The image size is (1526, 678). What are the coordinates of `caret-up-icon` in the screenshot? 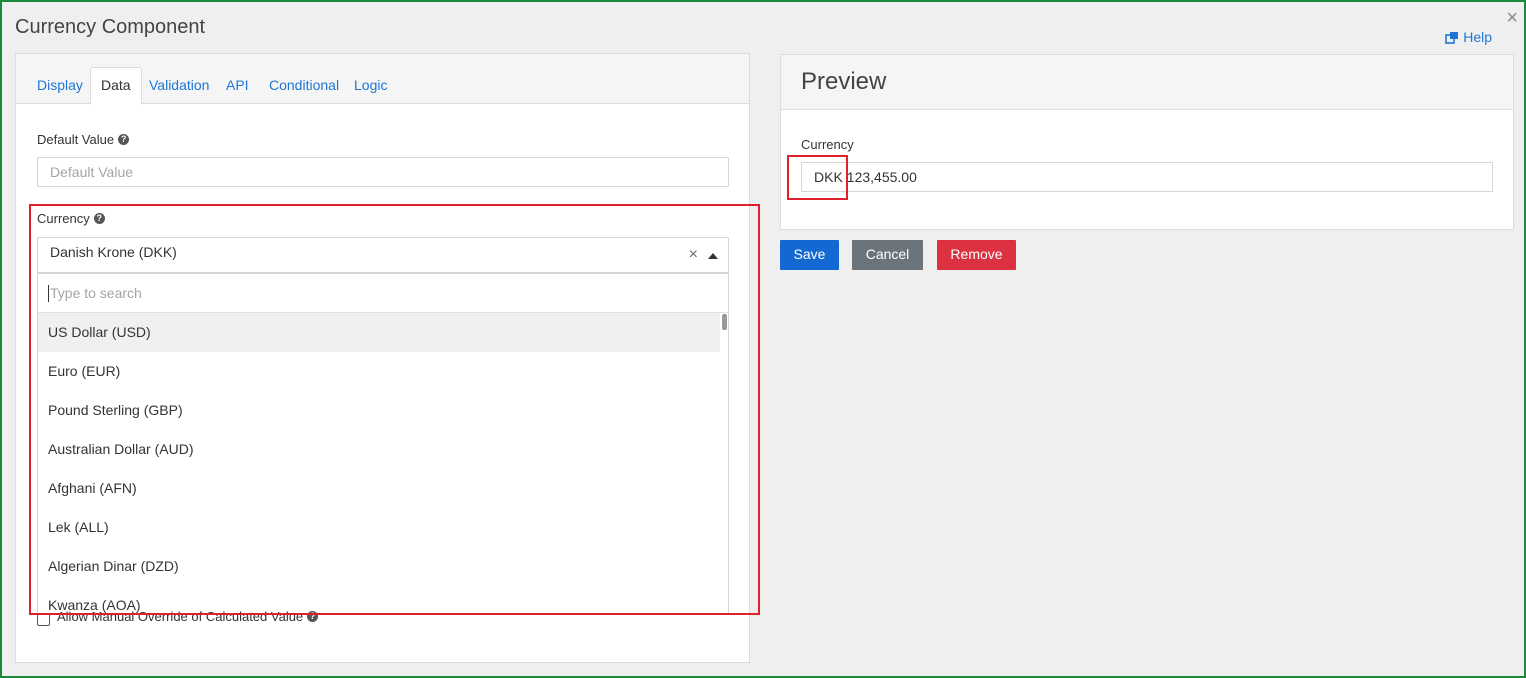 It's located at (713, 256).